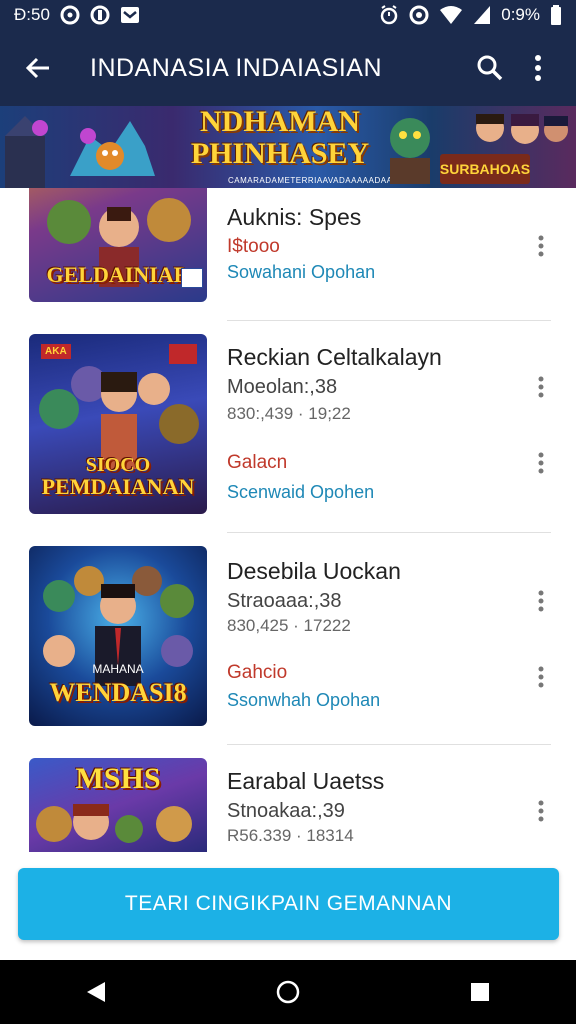 This screenshot has width=576, height=1024. I want to click on banner-badge: SURBAHOAS, so click(485, 169).